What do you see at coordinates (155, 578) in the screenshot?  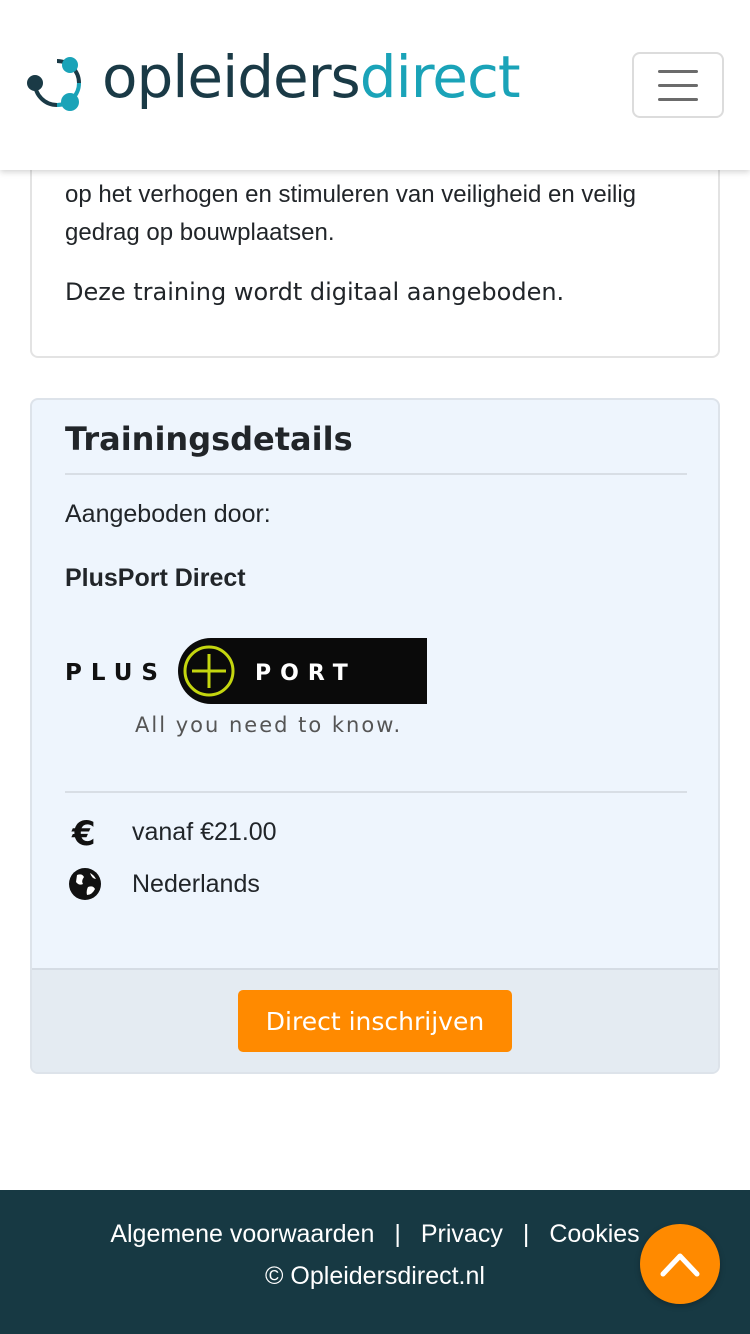 I see `provider-name: PlusPort Direct` at bounding box center [155, 578].